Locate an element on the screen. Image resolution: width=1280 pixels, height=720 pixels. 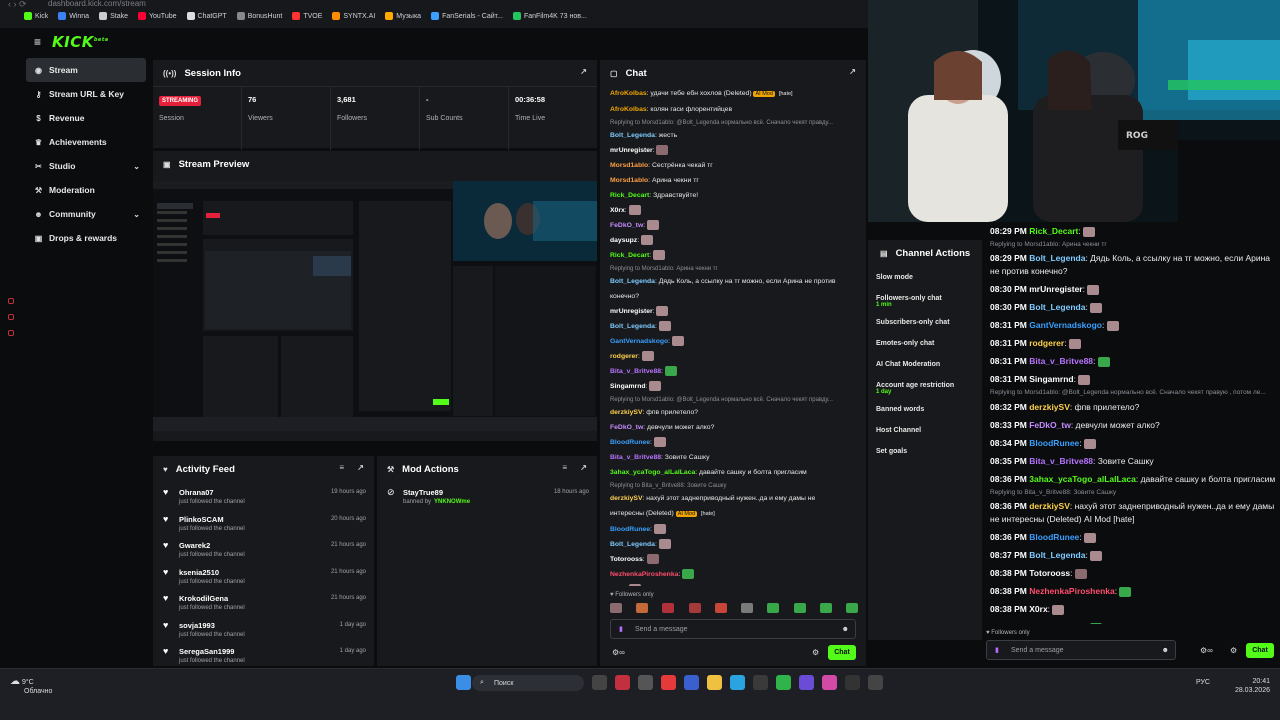
stream-preview-video is located at coordinates (375, 306).